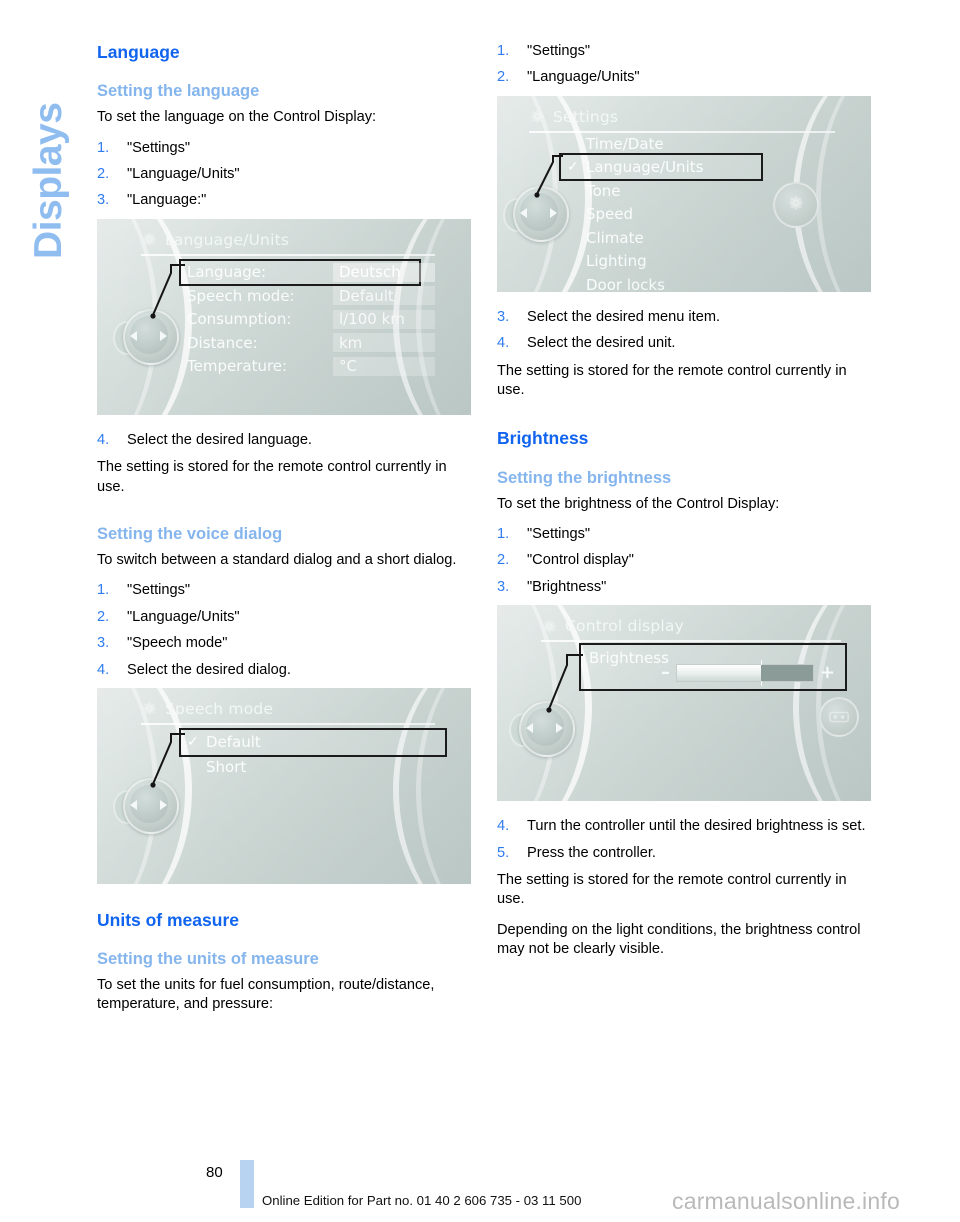 The image size is (960, 1222). Describe the element at coordinates (308, 343) in the screenshot. I see `menu-row-distance: Distance: km` at that location.